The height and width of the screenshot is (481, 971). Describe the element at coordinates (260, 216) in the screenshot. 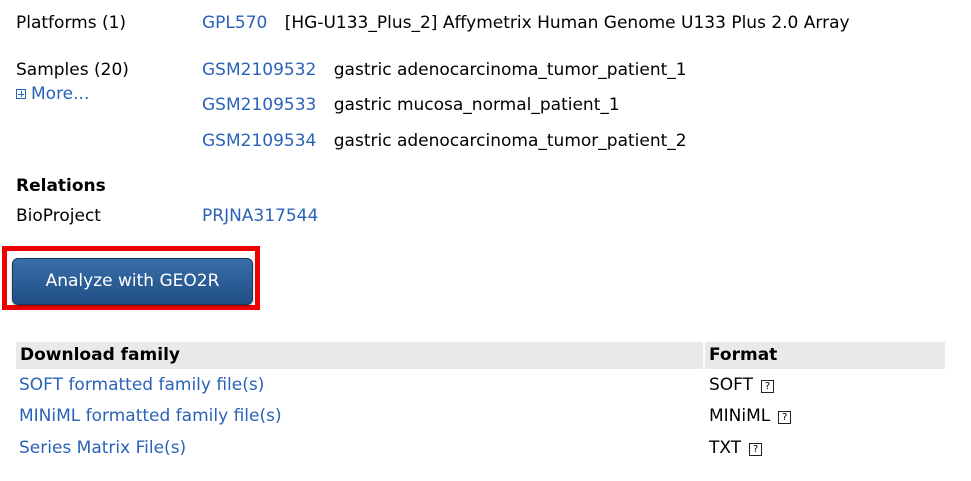

I see `bioproject-link: PRJNA317544` at that location.